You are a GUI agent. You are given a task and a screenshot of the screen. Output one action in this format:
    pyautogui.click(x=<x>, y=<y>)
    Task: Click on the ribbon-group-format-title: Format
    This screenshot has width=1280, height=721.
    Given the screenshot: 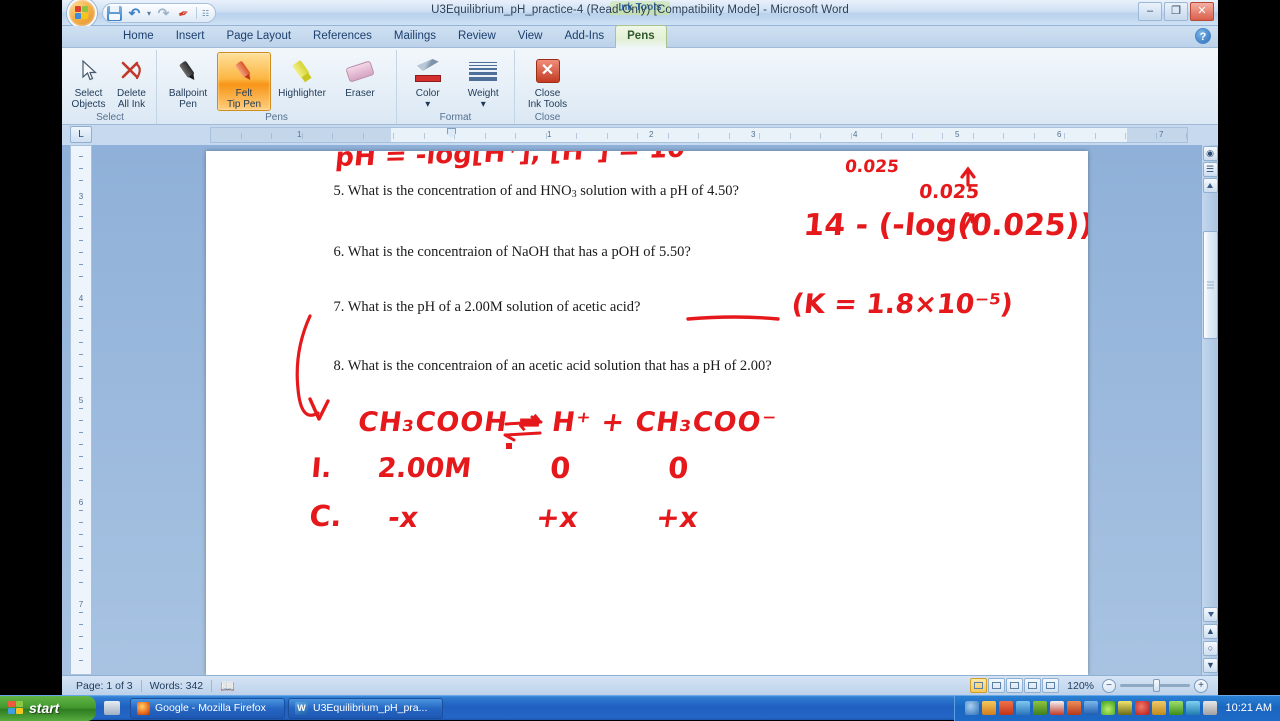 What is the action you would take?
    pyautogui.click(x=455, y=117)
    